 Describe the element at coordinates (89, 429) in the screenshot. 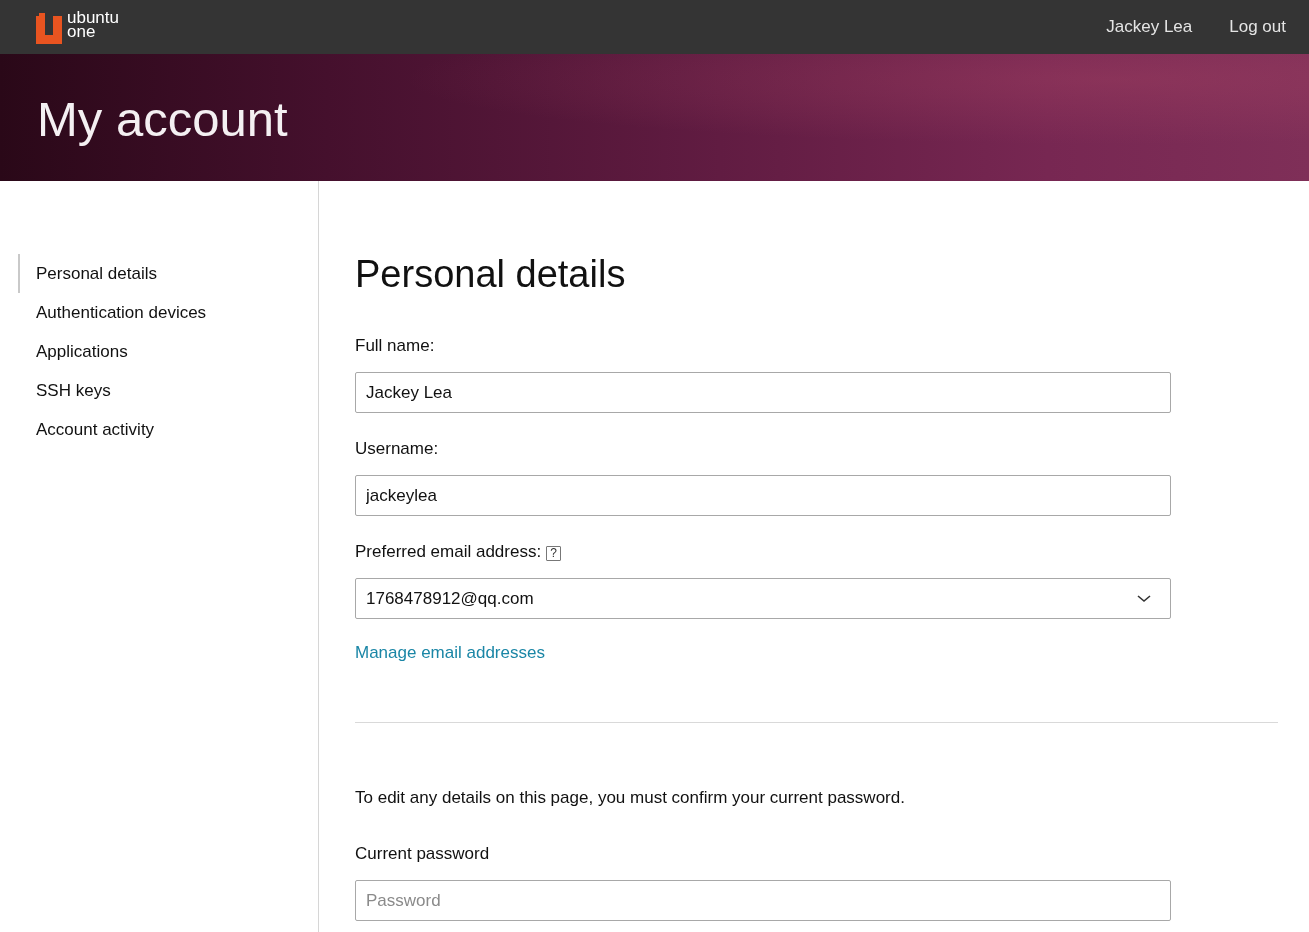

I see `sidebar-item: Account activity` at that location.